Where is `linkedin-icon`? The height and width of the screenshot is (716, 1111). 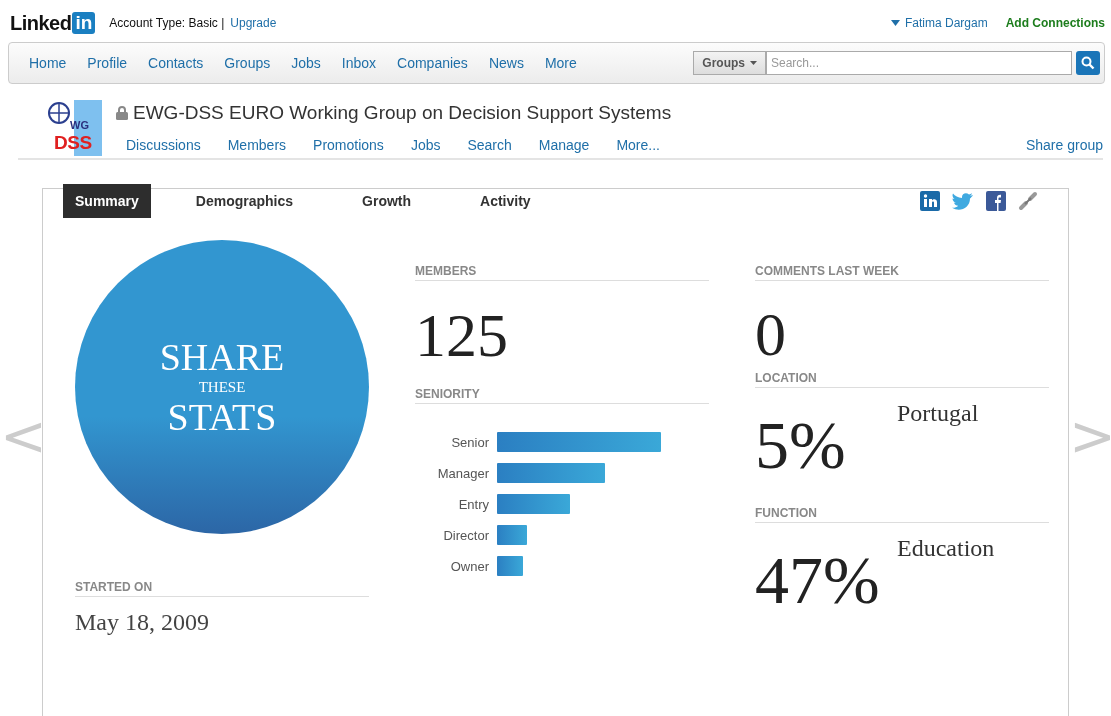 linkedin-icon is located at coordinates (930, 201).